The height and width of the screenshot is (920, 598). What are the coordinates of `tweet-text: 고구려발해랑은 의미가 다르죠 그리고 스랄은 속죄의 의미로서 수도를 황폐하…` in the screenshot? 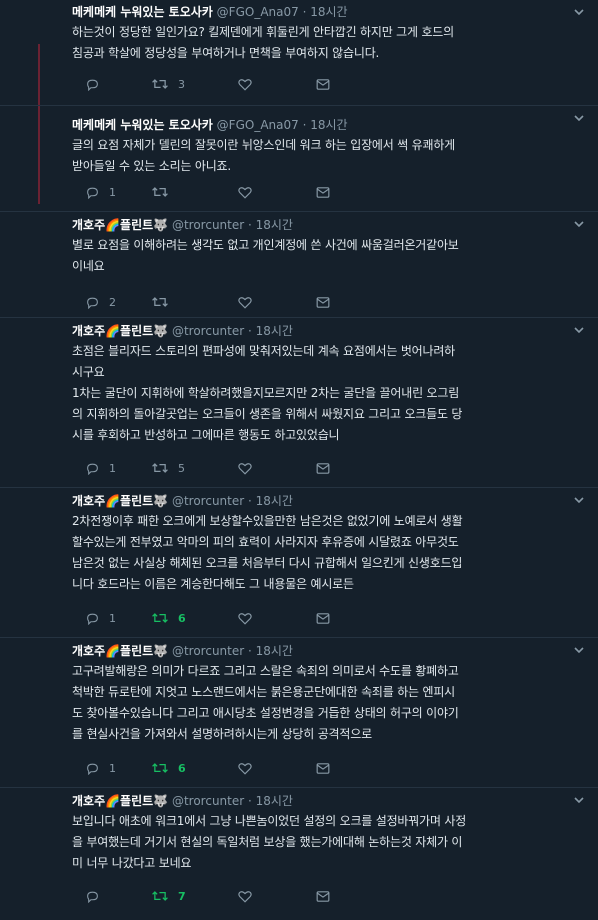 It's located at (325, 703).